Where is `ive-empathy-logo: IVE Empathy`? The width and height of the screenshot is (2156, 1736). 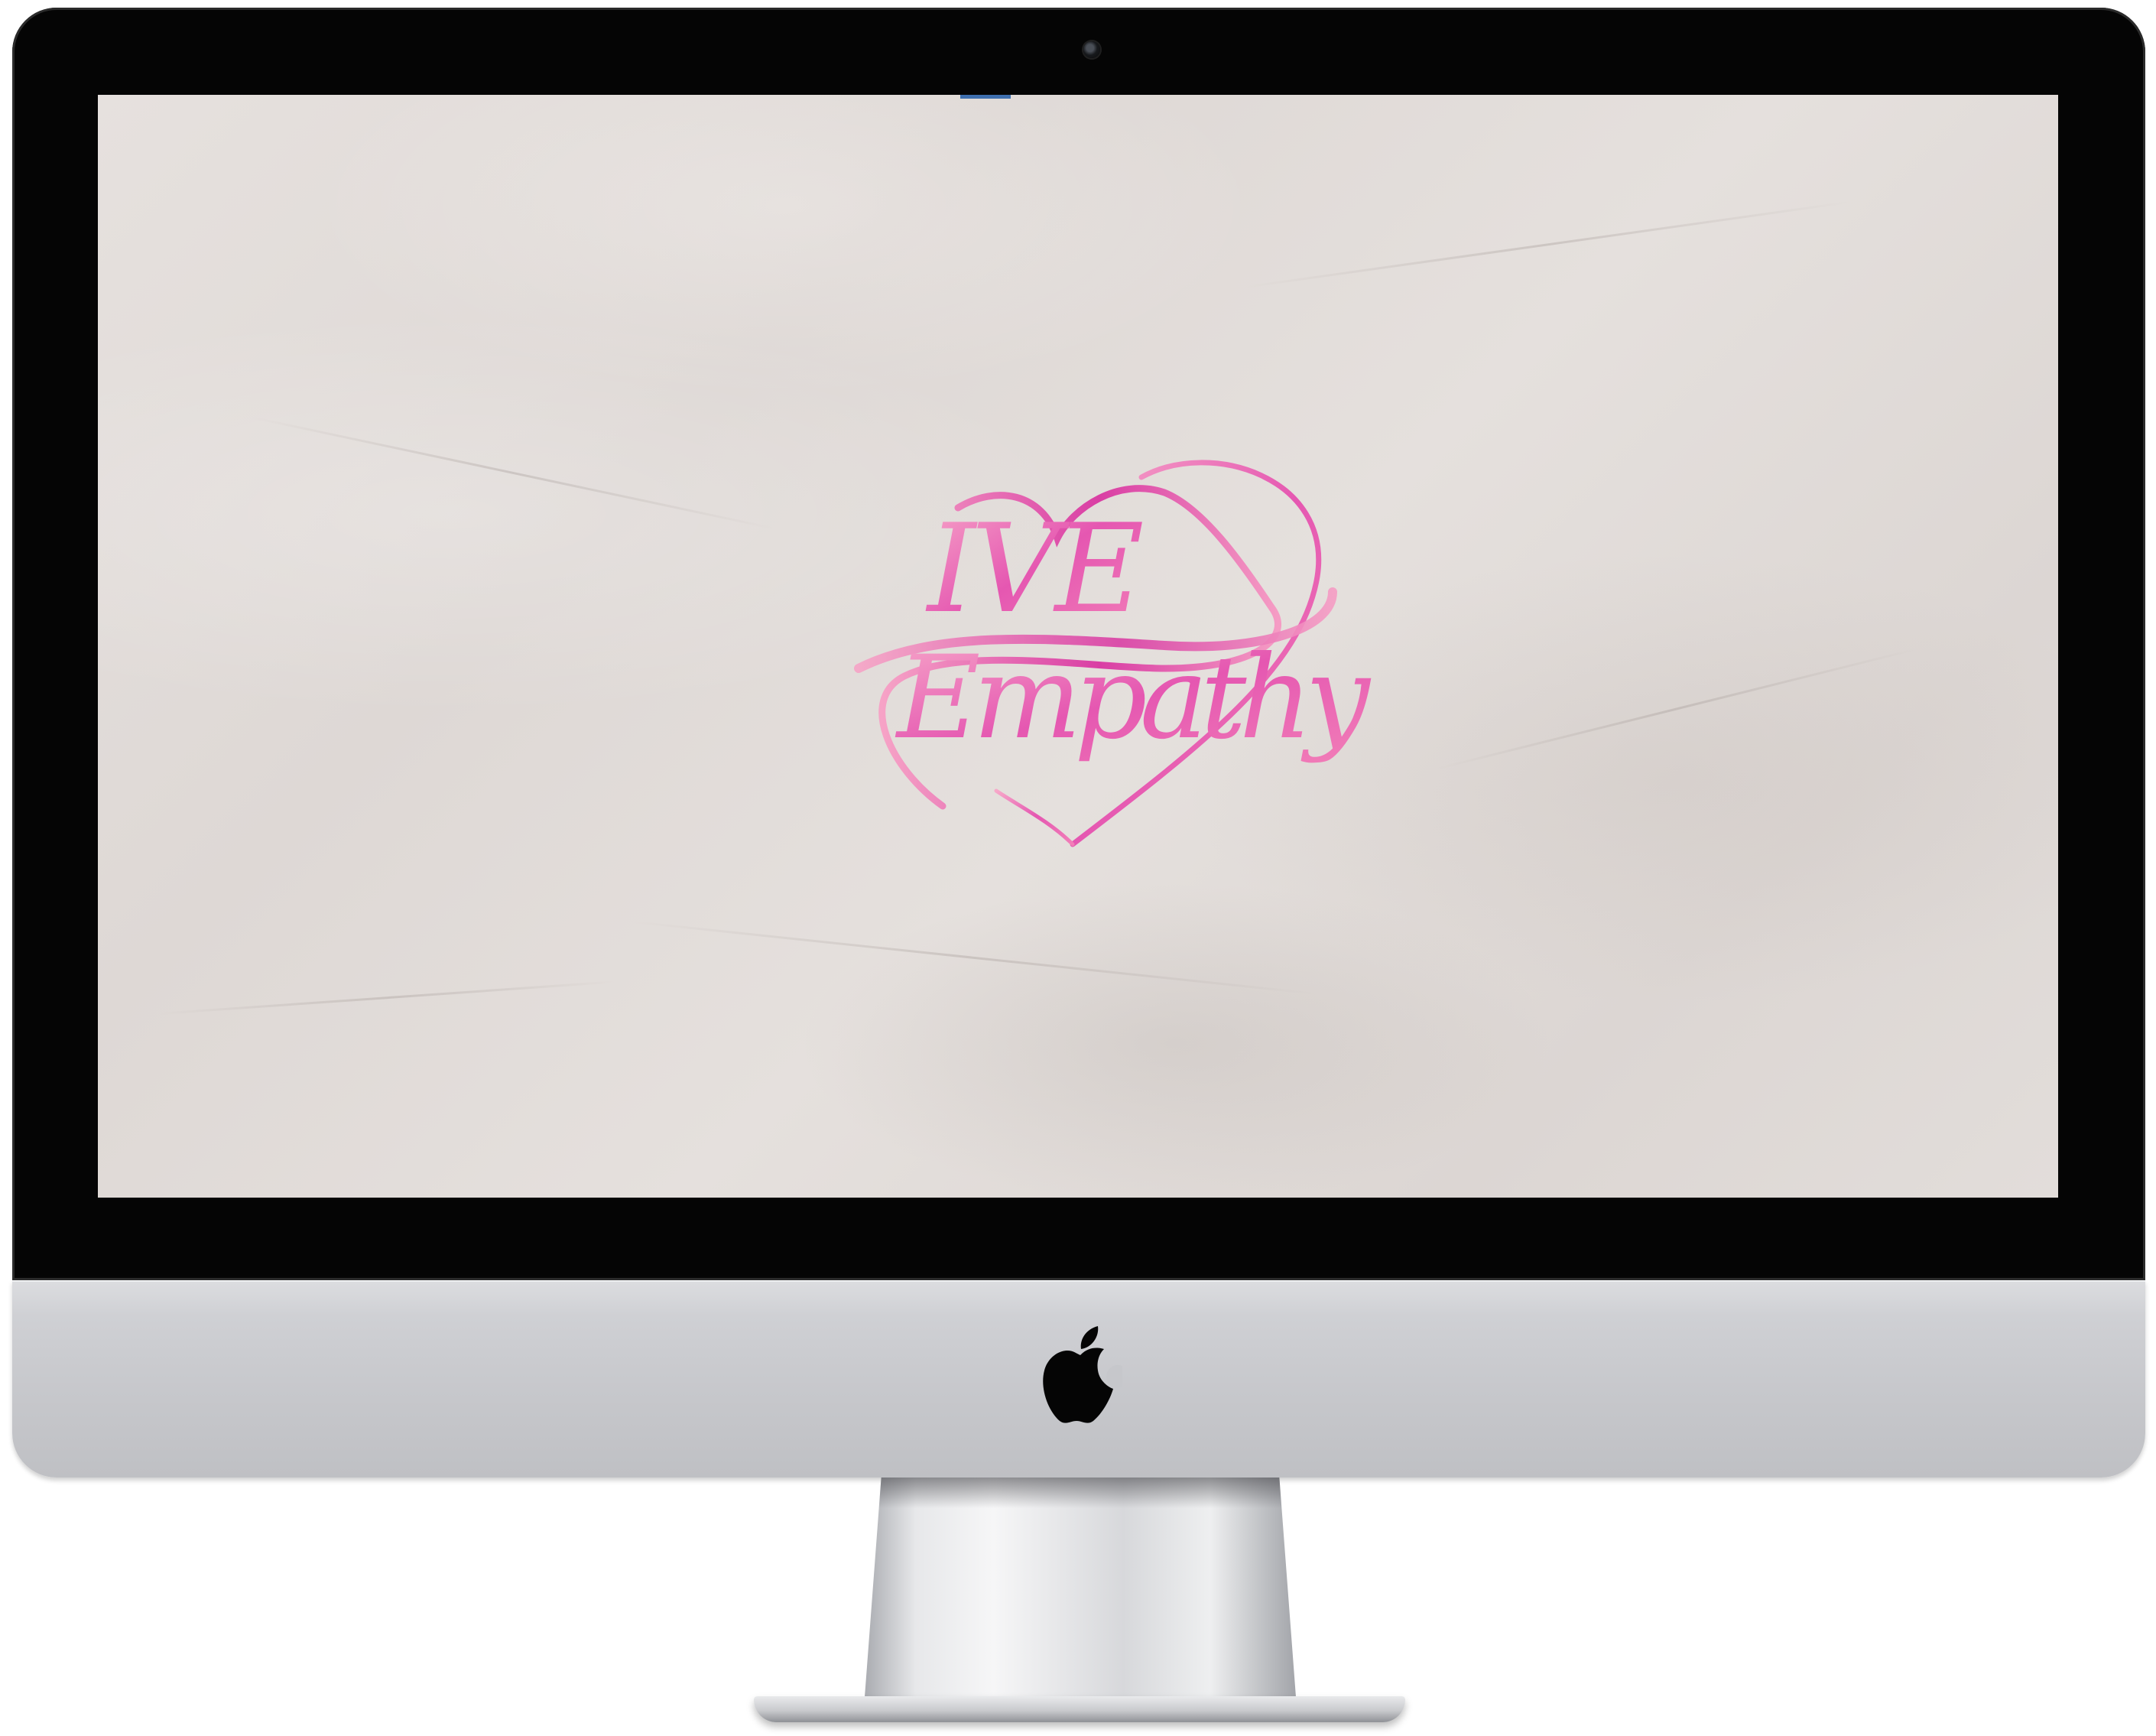
ive-empathy-logo: IVE Empathy is located at coordinates (1111, 661).